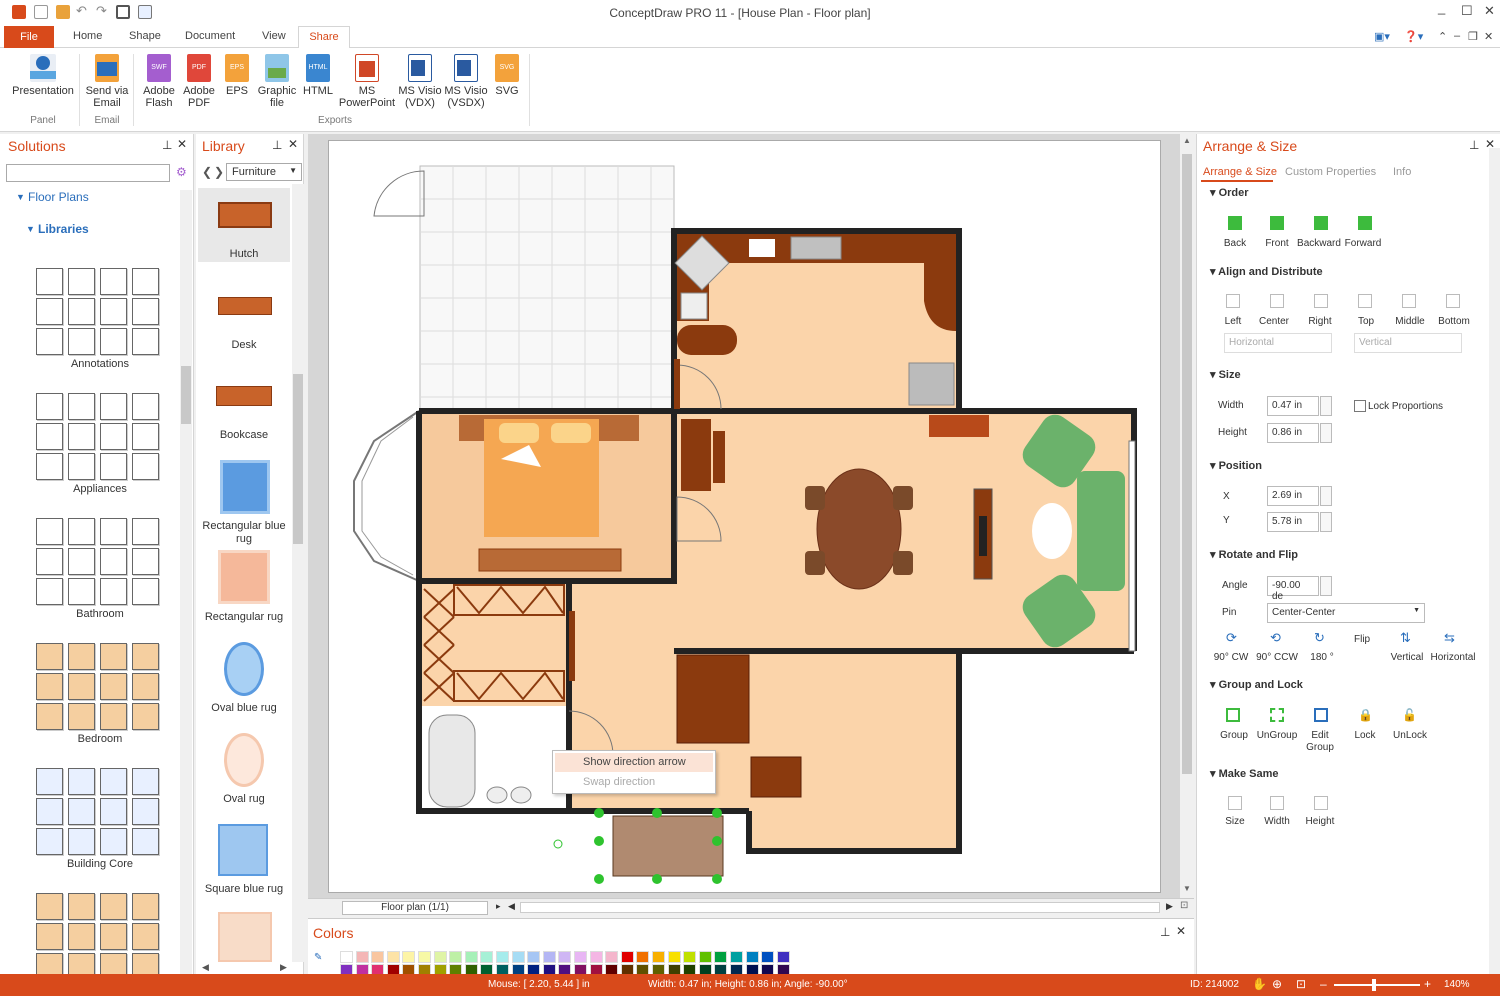 This screenshot has width=1500, height=996. What do you see at coordinates (1293, 589) in the screenshot?
I see `angle-input: -90.00 de` at bounding box center [1293, 589].